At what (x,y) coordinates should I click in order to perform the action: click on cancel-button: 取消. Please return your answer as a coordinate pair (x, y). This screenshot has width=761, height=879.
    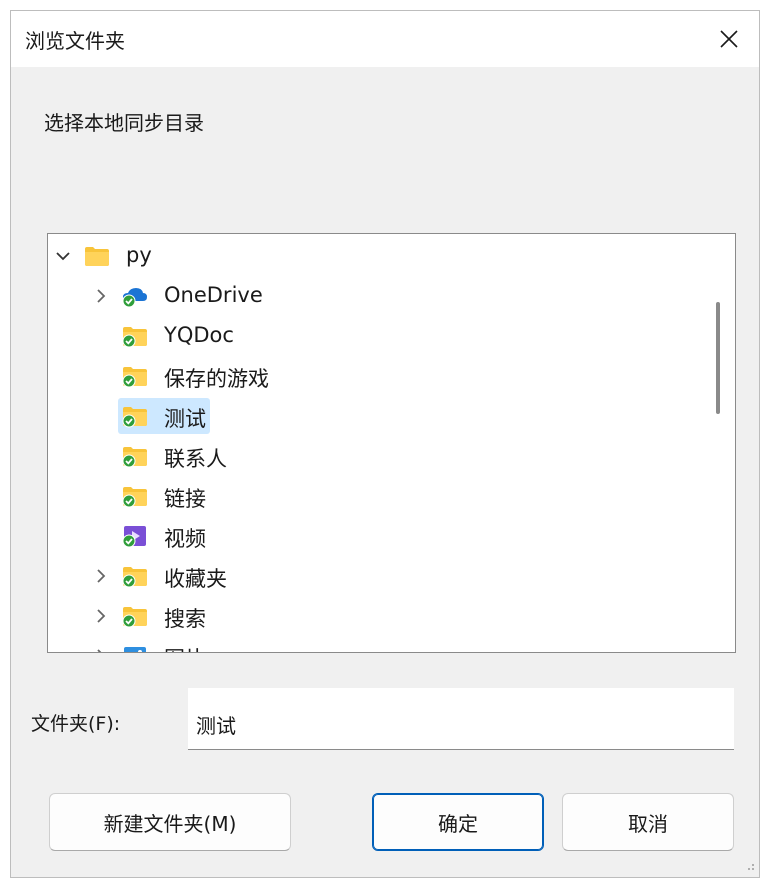
    Looking at the image, I should click on (648, 822).